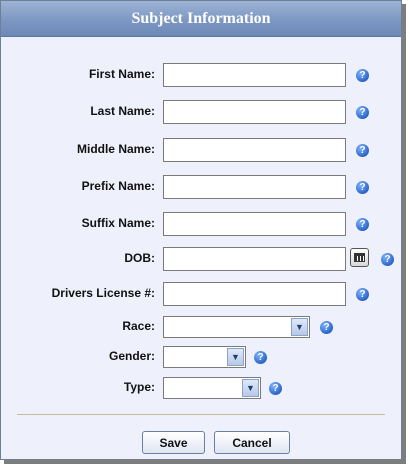  I want to click on race-select: ▼, so click(236, 327).